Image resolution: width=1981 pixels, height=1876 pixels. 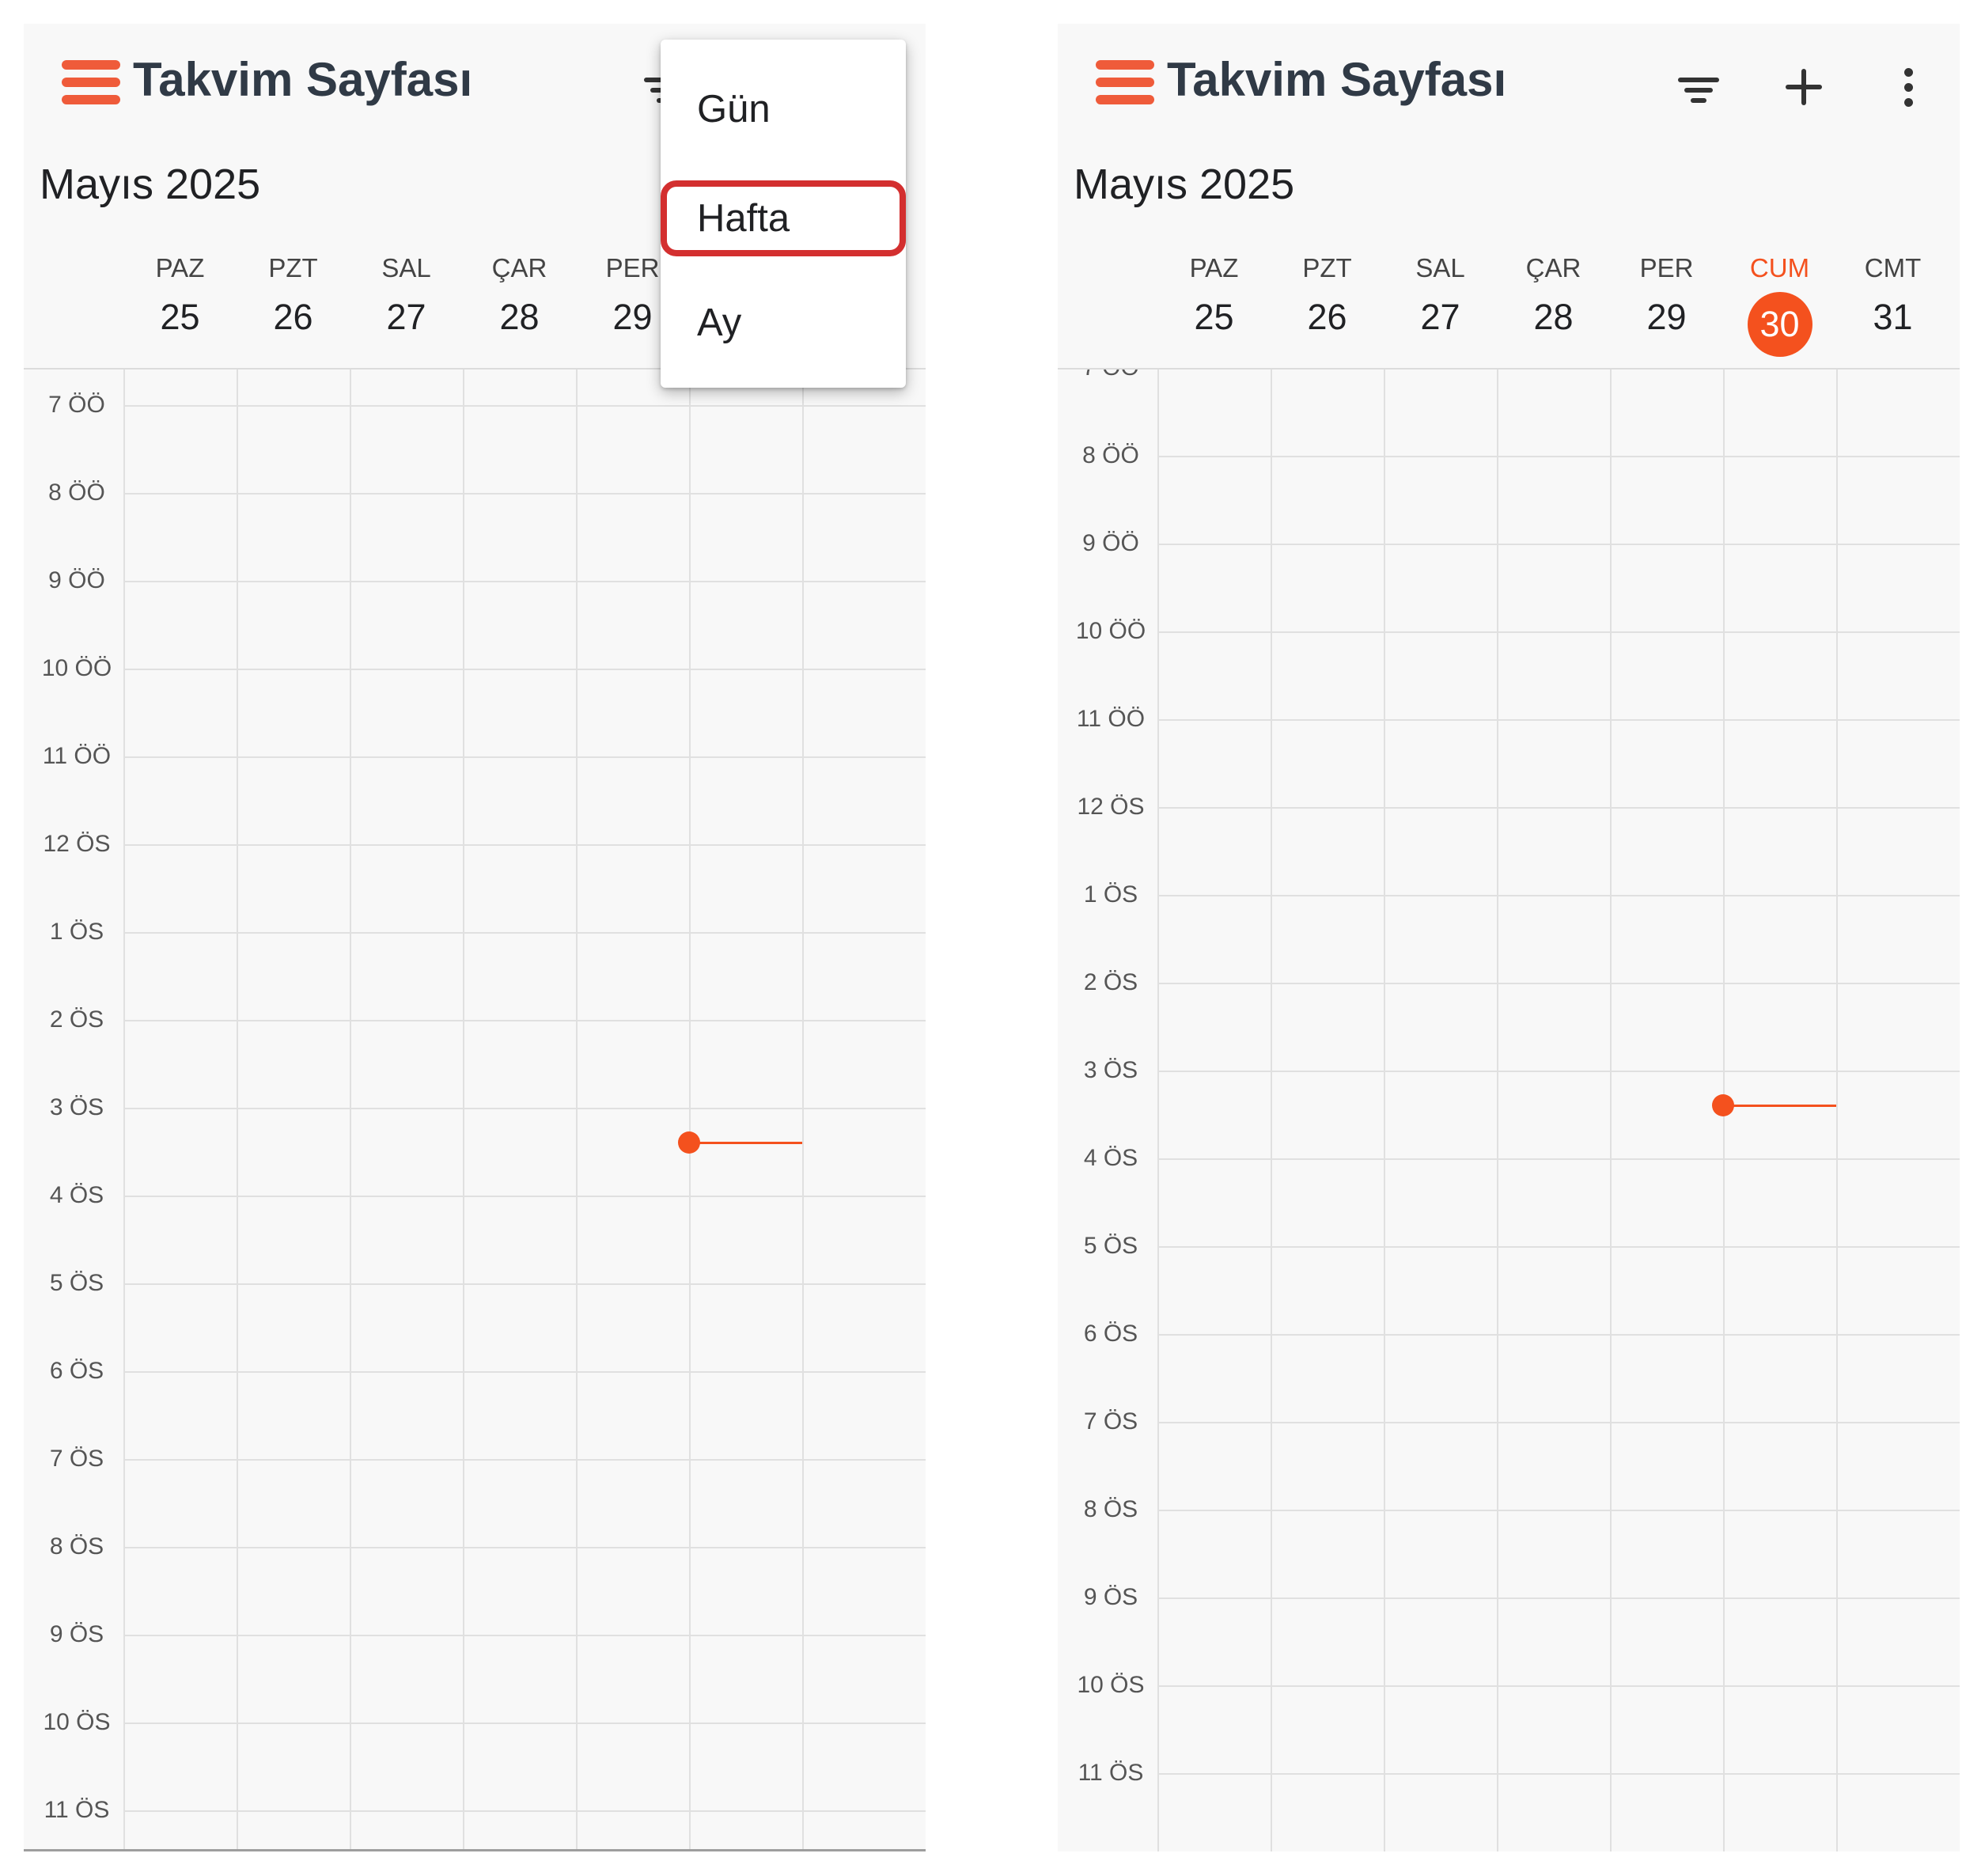 What do you see at coordinates (475, 1850) in the screenshot?
I see `bottom-divider` at bounding box center [475, 1850].